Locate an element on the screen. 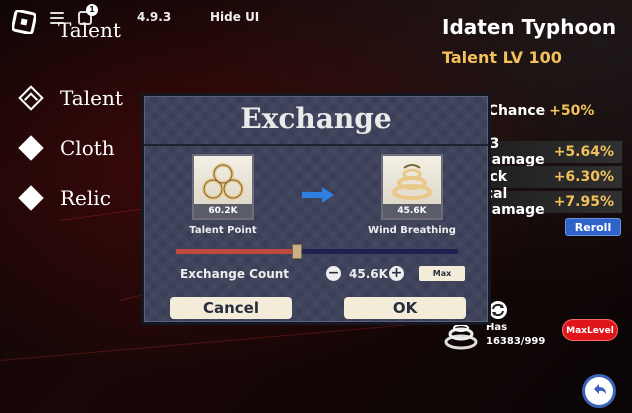 The width and height of the screenshot is (632, 413). exchange-slider is located at coordinates (317, 251).